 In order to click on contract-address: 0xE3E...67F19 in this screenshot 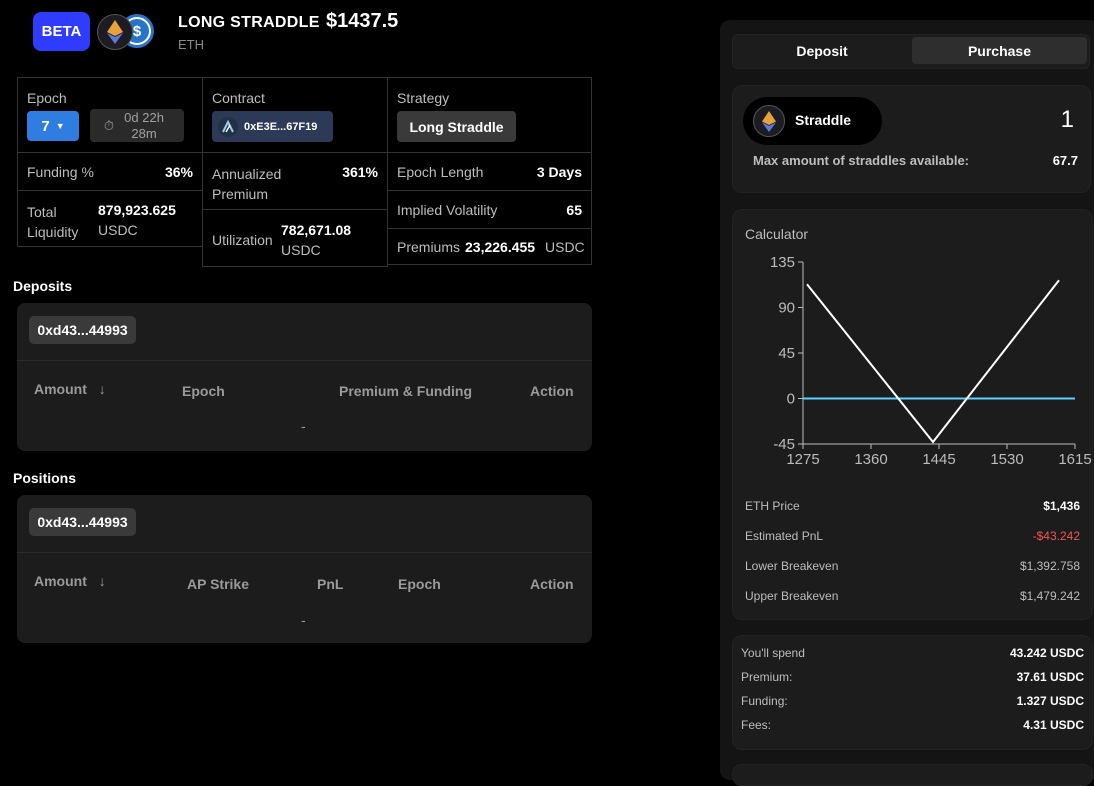, I will do `click(281, 126)`.